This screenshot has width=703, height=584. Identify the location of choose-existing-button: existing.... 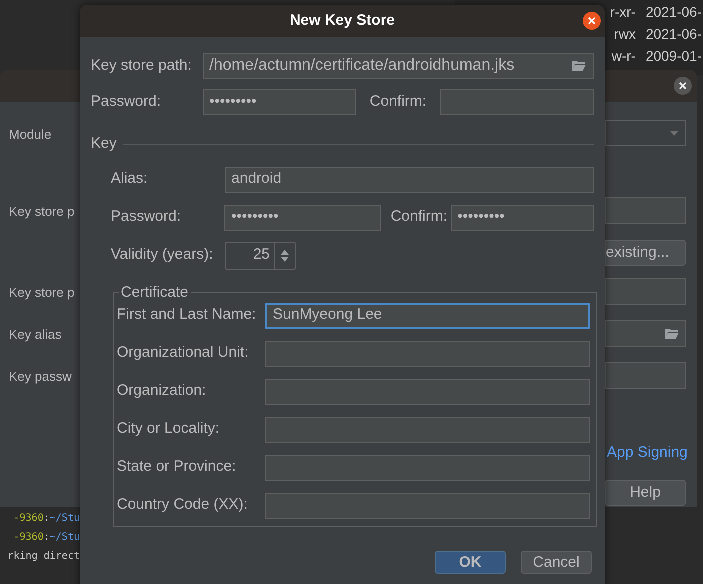
(645, 253).